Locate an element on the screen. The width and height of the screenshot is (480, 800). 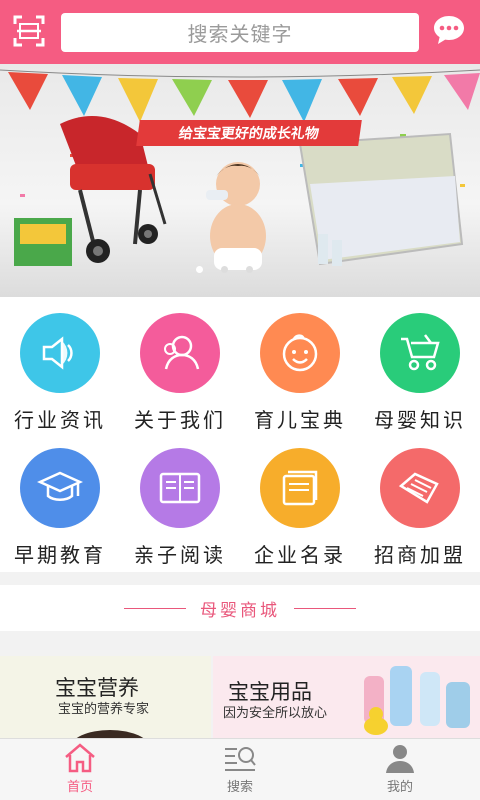
grid-item-parent-child-reading: 亲子阅读 is located at coordinates (180, 508).